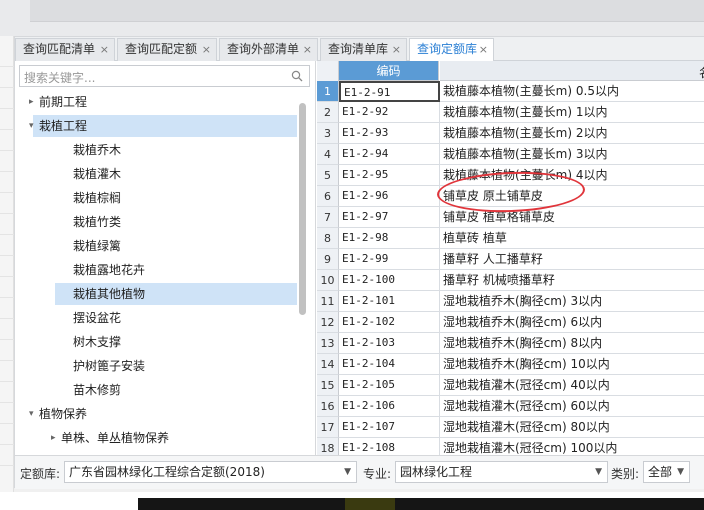 This screenshot has height=510, width=704. I want to click on code-cell: E1-2-107, so click(389, 427).